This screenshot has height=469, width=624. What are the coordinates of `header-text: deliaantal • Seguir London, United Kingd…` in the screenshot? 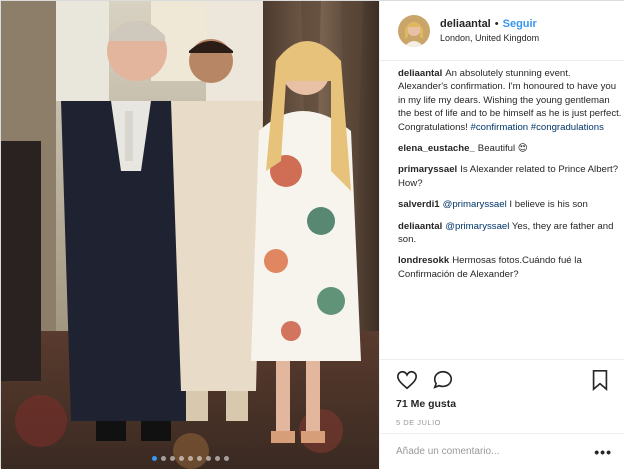 It's located at (489, 30).